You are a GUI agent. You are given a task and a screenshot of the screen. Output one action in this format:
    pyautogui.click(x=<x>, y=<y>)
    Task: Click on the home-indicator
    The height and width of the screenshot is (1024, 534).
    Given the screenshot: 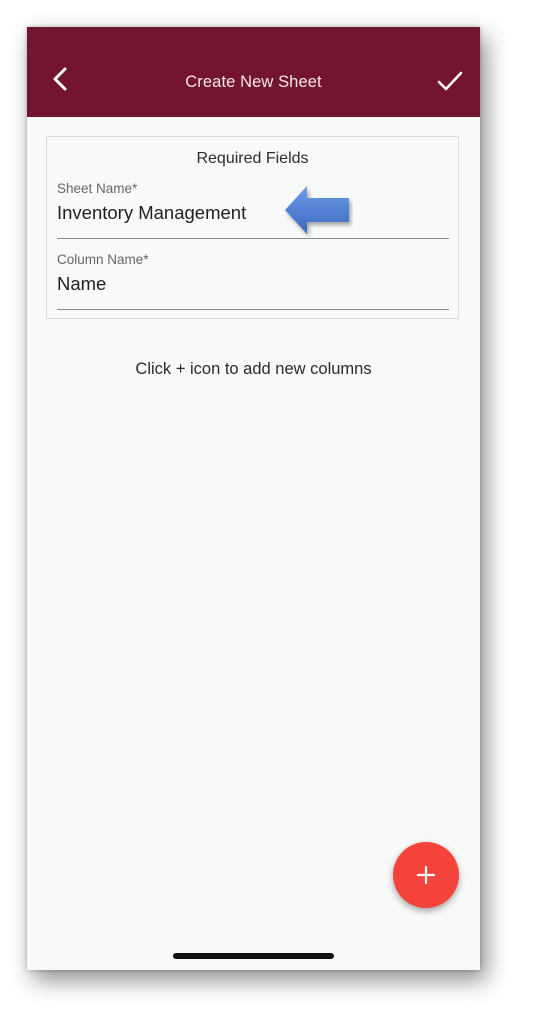 What is the action you would take?
    pyautogui.click(x=253, y=956)
    